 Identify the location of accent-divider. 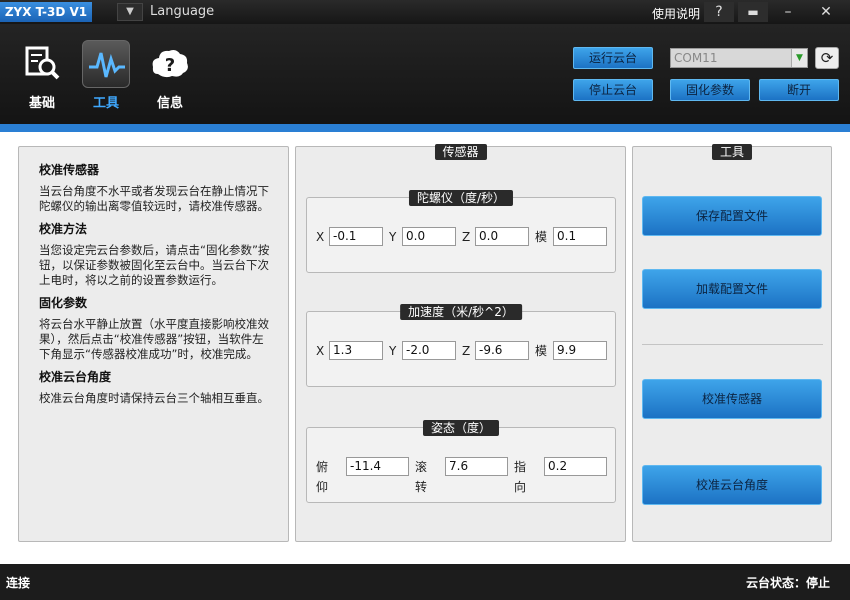
(425, 128).